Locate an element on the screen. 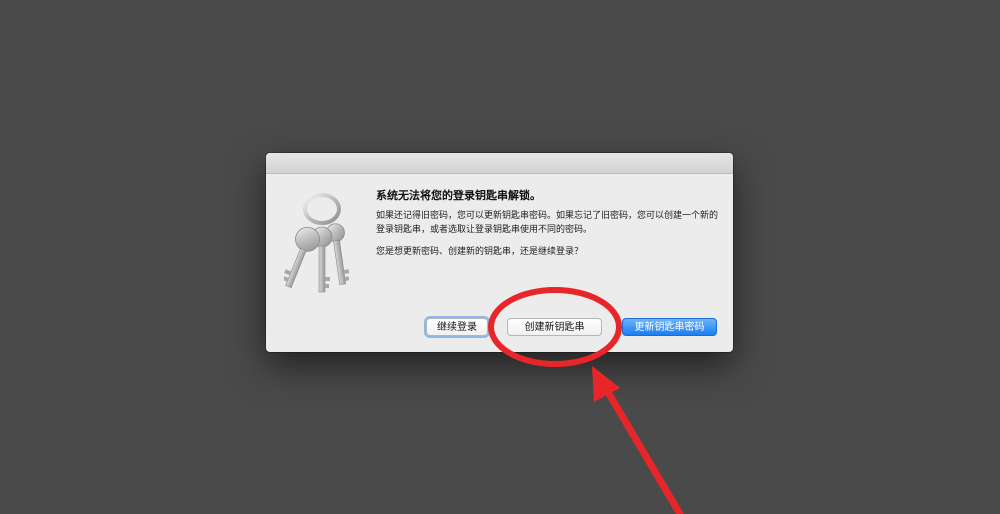  dialog-heading: 系统无法将您的登录钥匙串解锁。 is located at coordinates (458, 195).